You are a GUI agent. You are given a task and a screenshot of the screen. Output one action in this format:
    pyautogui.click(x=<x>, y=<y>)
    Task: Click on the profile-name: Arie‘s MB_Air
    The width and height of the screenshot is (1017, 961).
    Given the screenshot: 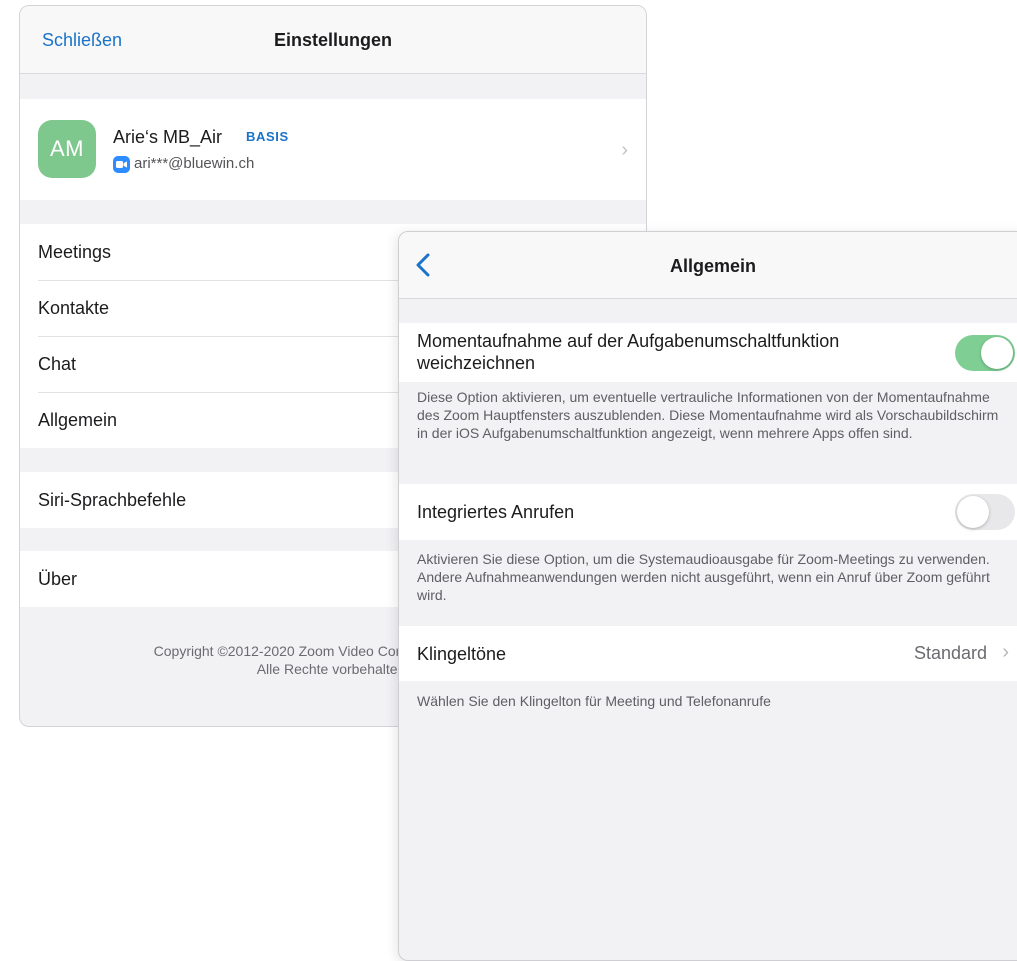 What is the action you would take?
    pyautogui.click(x=168, y=137)
    